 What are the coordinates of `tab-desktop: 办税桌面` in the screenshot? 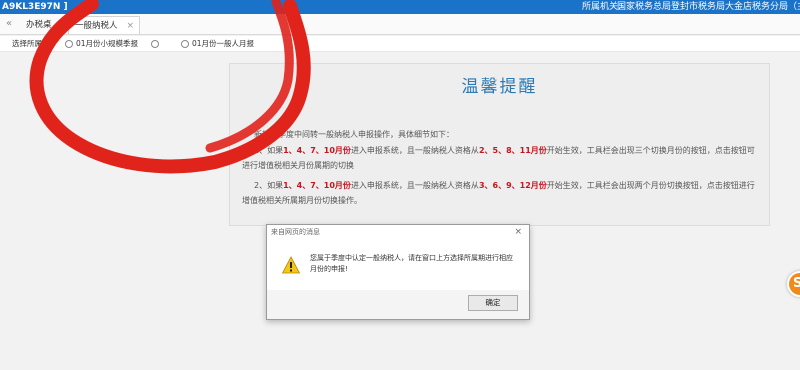 It's located at (42, 32).